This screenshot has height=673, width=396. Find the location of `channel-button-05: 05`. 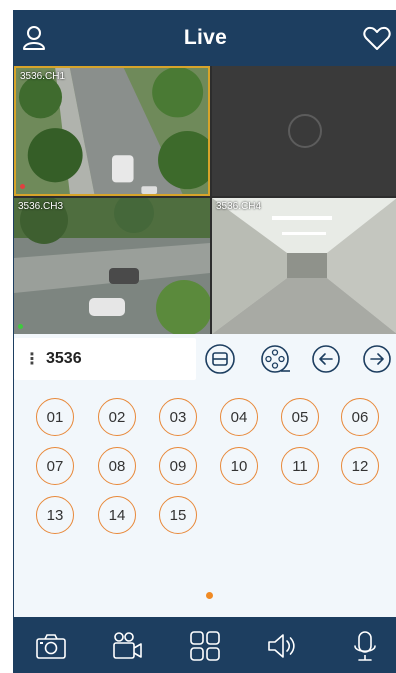

channel-button-05: 05 is located at coordinates (300, 417).